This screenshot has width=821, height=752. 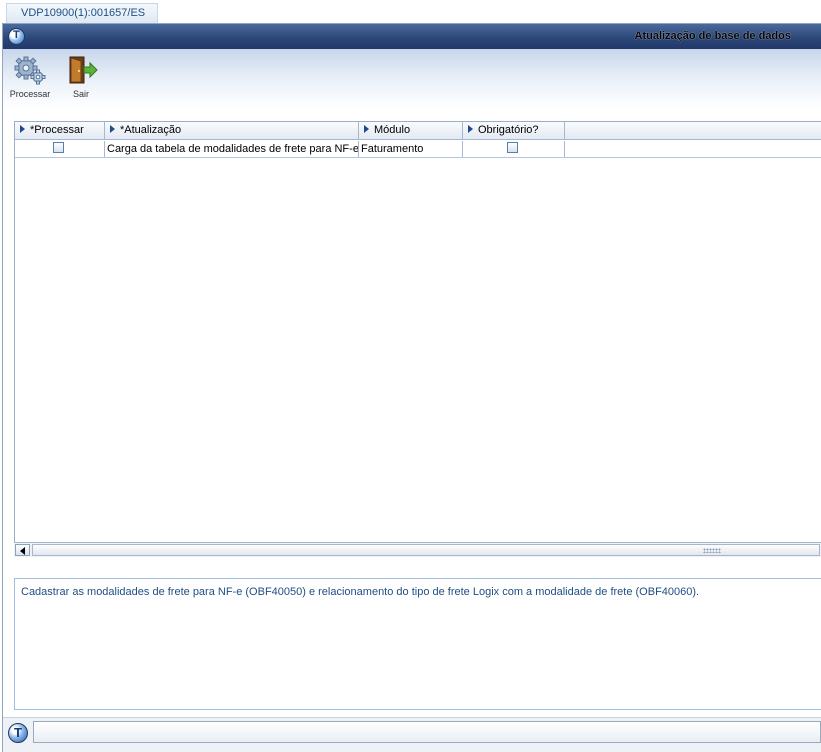 What do you see at coordinates (60, 130) in the screenshot?
I see `column-header-processar: *Processar` at bounding box center [60, 130].